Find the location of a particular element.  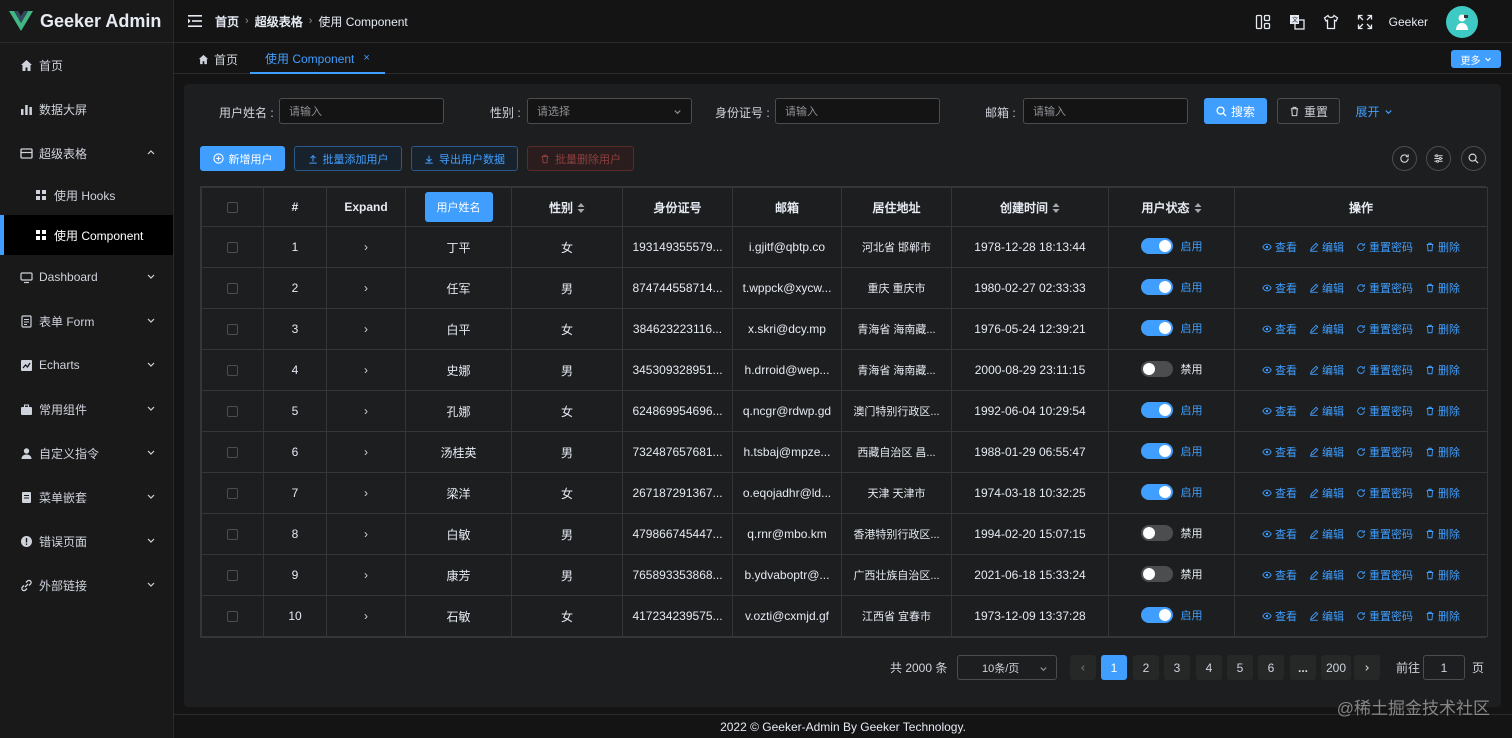

sidebar-item-data-screen: 数据大屏 is located at coordinates (86, 109).